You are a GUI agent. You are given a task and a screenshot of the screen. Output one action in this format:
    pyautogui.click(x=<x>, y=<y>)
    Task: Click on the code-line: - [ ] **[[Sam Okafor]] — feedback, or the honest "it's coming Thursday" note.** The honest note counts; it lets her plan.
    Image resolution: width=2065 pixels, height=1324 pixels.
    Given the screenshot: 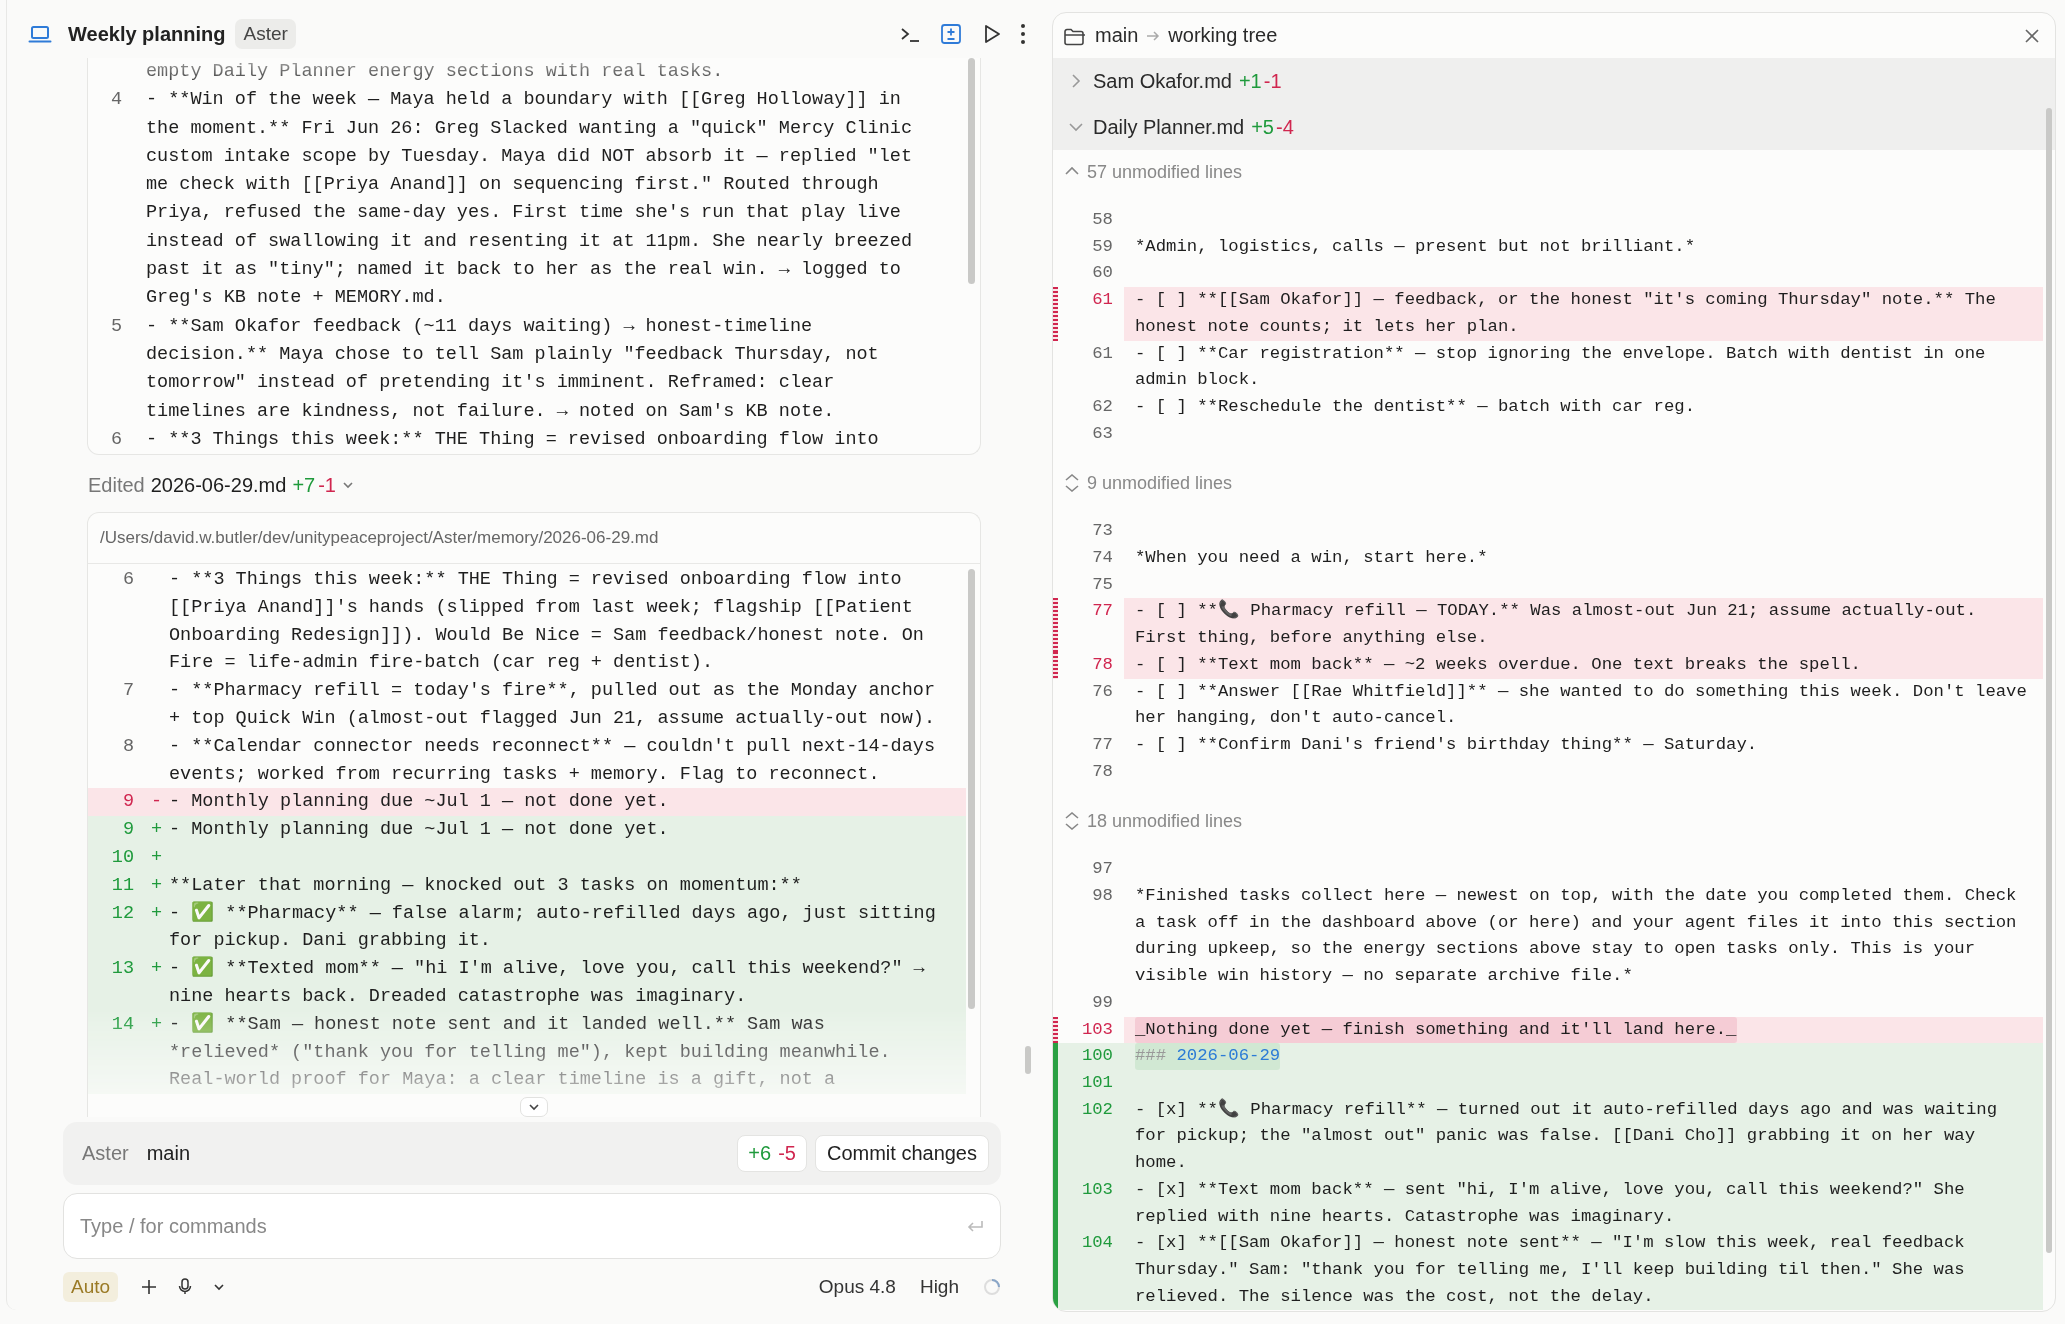 What is the action you would take?
    pyautogui.click(x=1566, y=313)
    